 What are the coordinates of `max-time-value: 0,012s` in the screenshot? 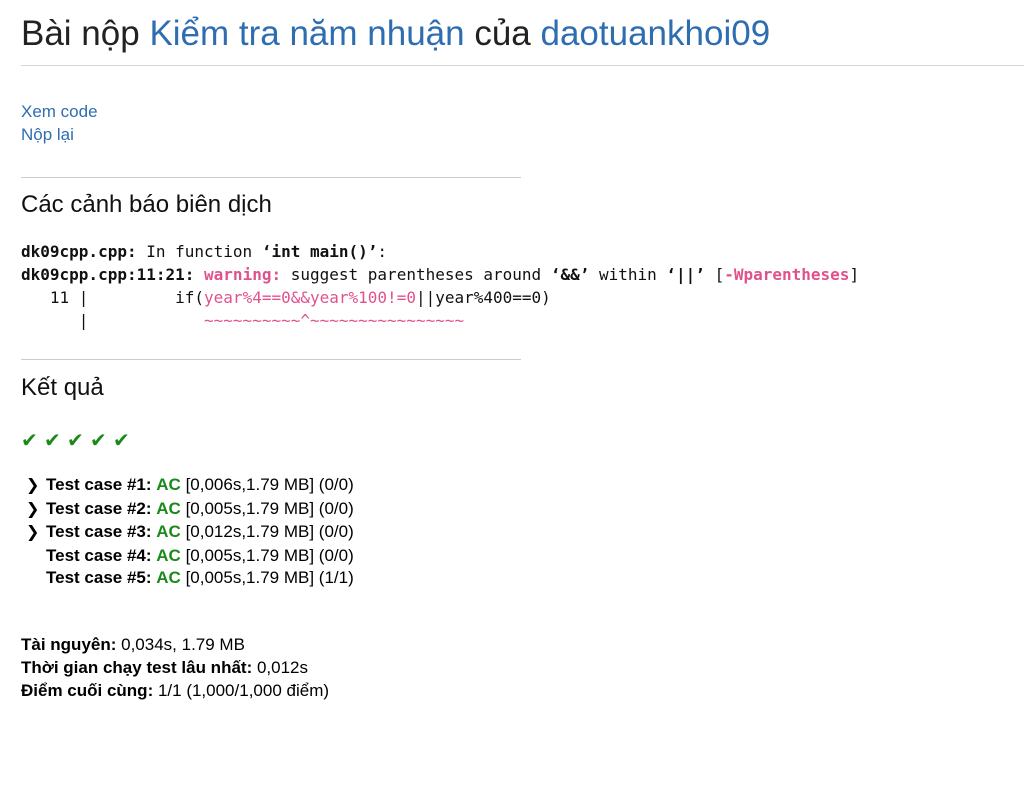 It's located at (280, 667).